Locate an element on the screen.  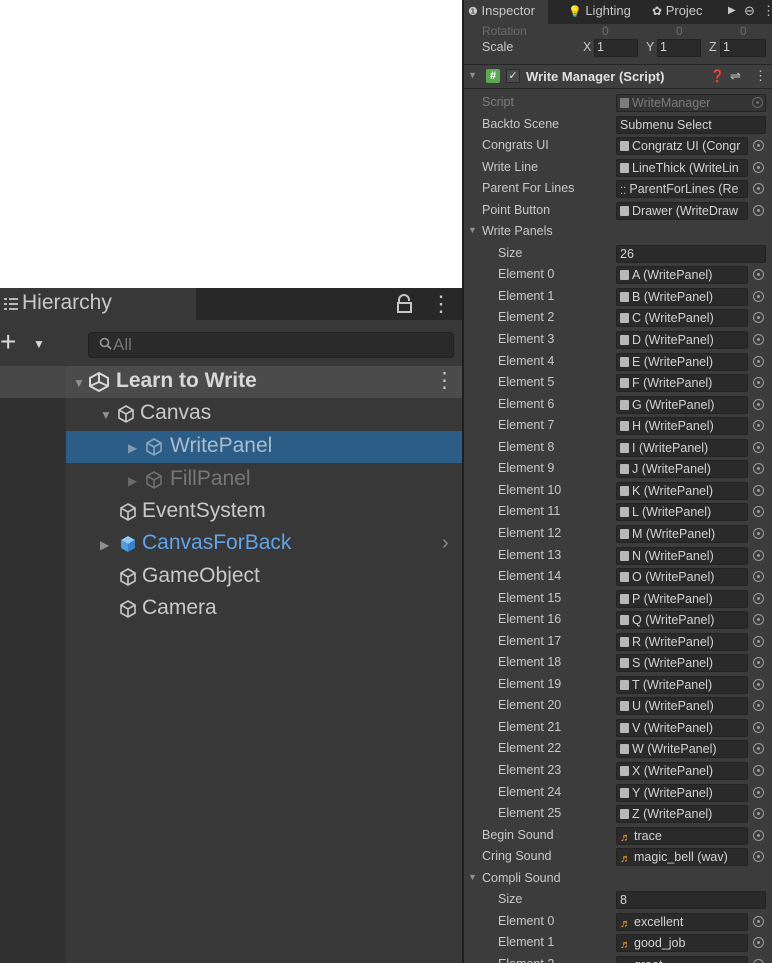
size-field: 26 is located at coordinates (691, 253).